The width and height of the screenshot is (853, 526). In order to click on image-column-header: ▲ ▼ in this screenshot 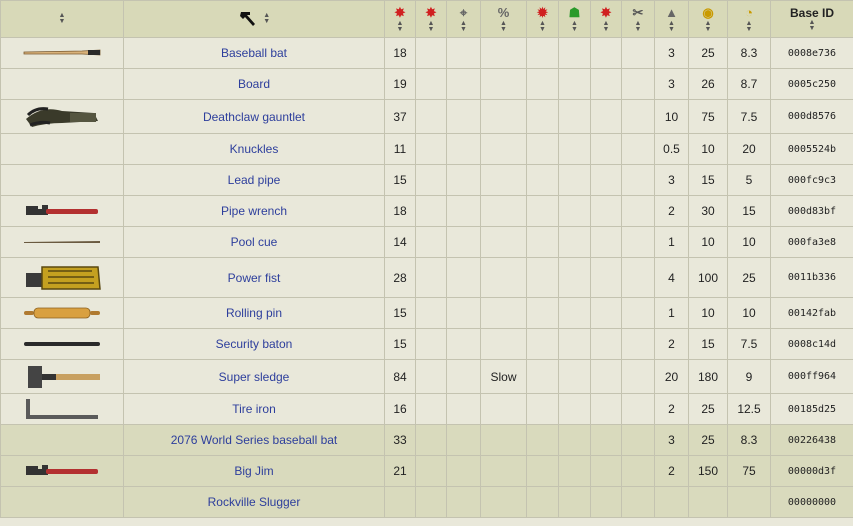, I will do `click(62, 19)`.